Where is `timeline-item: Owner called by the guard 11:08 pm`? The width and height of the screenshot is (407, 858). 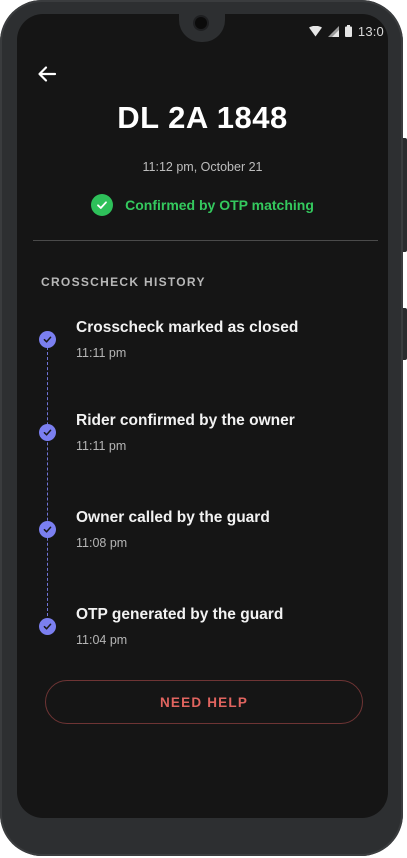 timeline-item: Owner called by the guard 11:08 pm is located at coordinates (202, 537).